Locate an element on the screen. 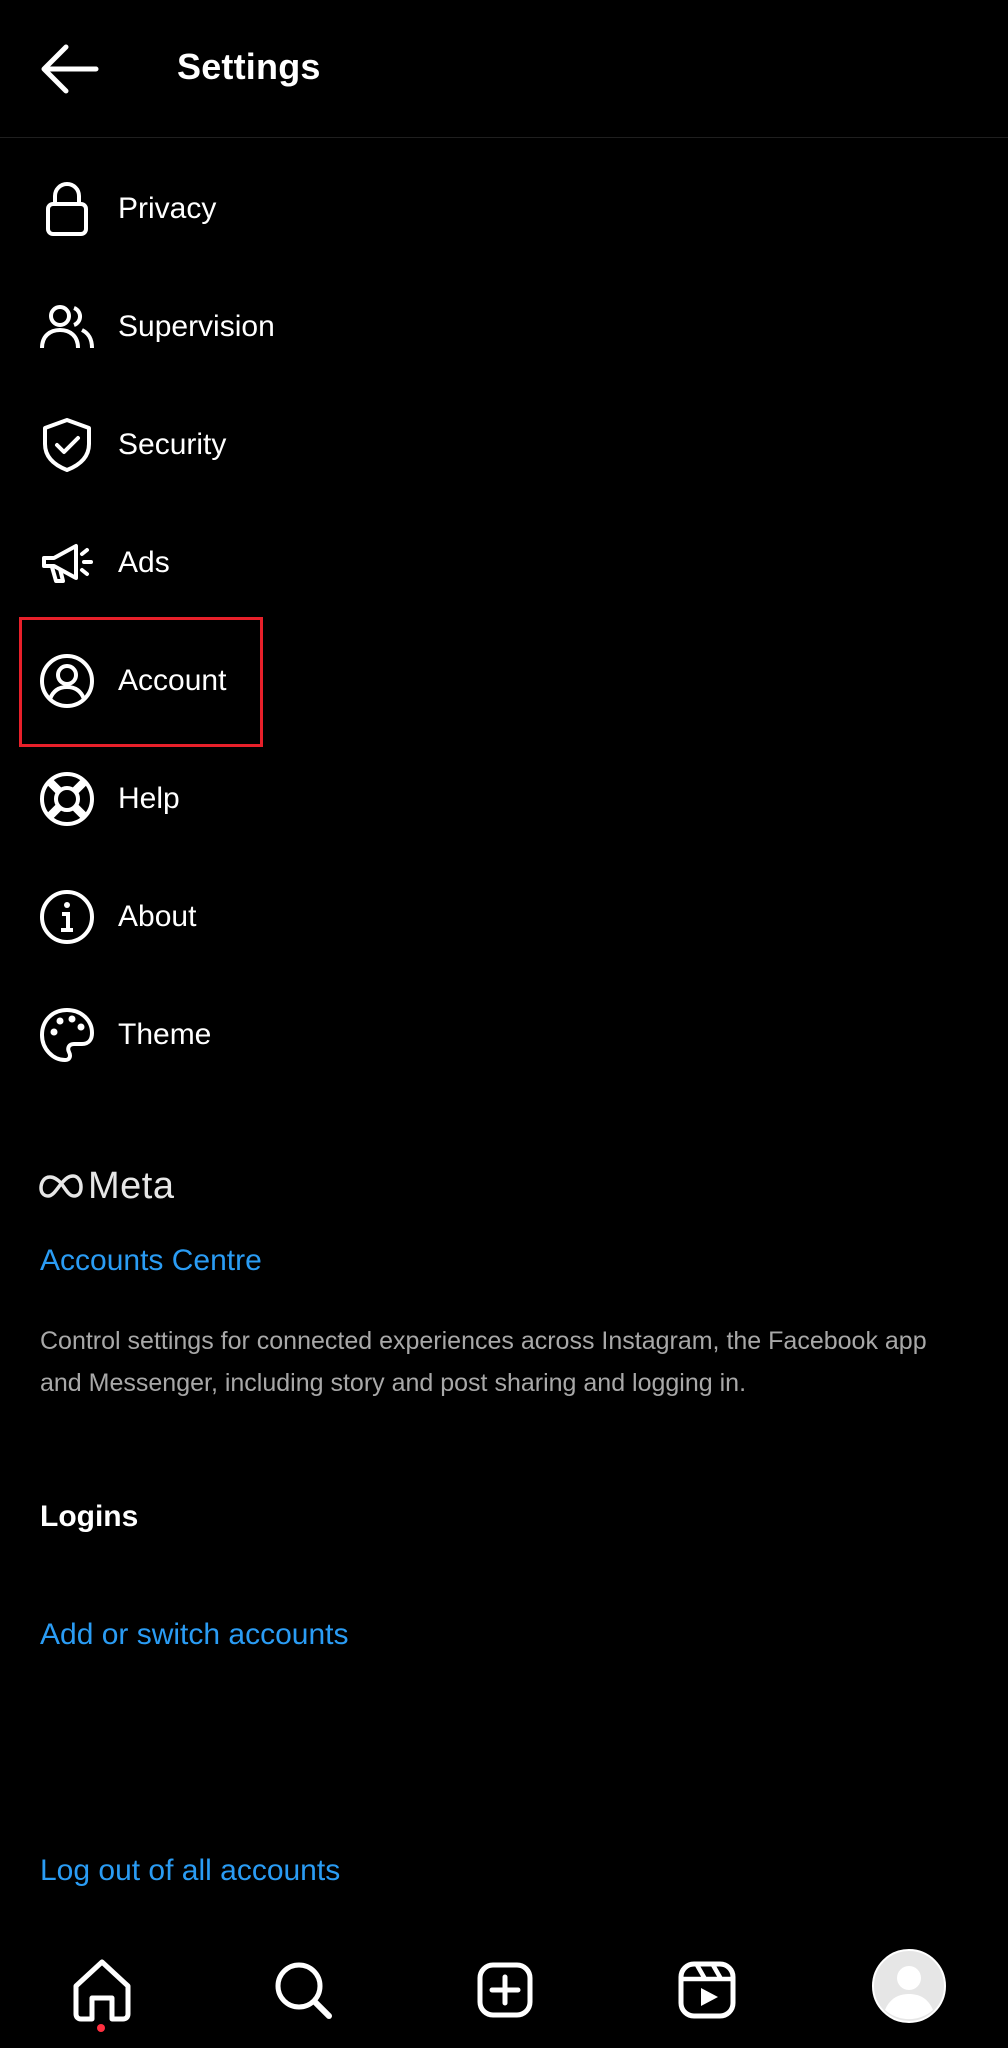 The image size is (1008, 2048). create-icon is located at coordinates (505, 1990).